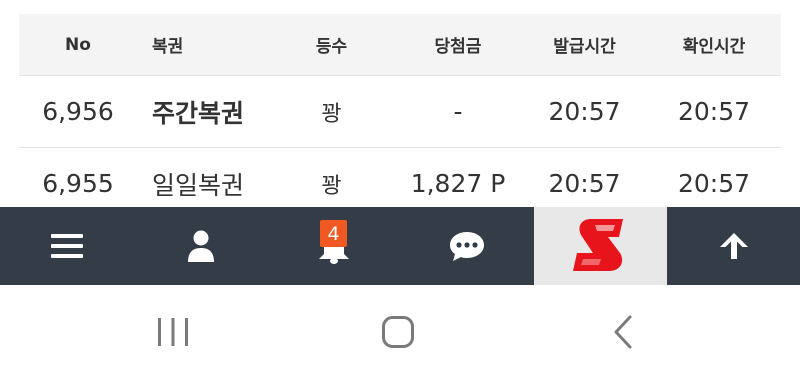 The width and height of the screenshot is (800, 378). What do you see at coordinates (458, 111) in the screenshot?
I see `cell-prize: -` at bounding box center [458, 111].